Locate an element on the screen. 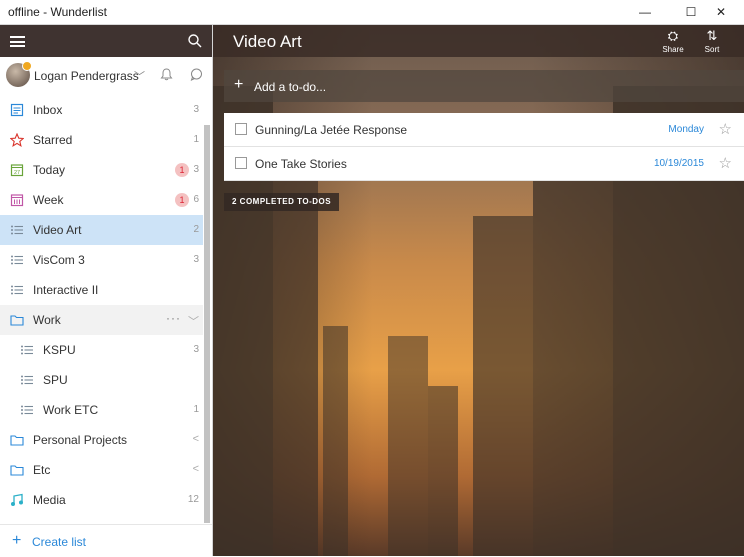 The height and width of the screenshot is (557, 744). avatar-status-icon is located at coordinates (27, 66).